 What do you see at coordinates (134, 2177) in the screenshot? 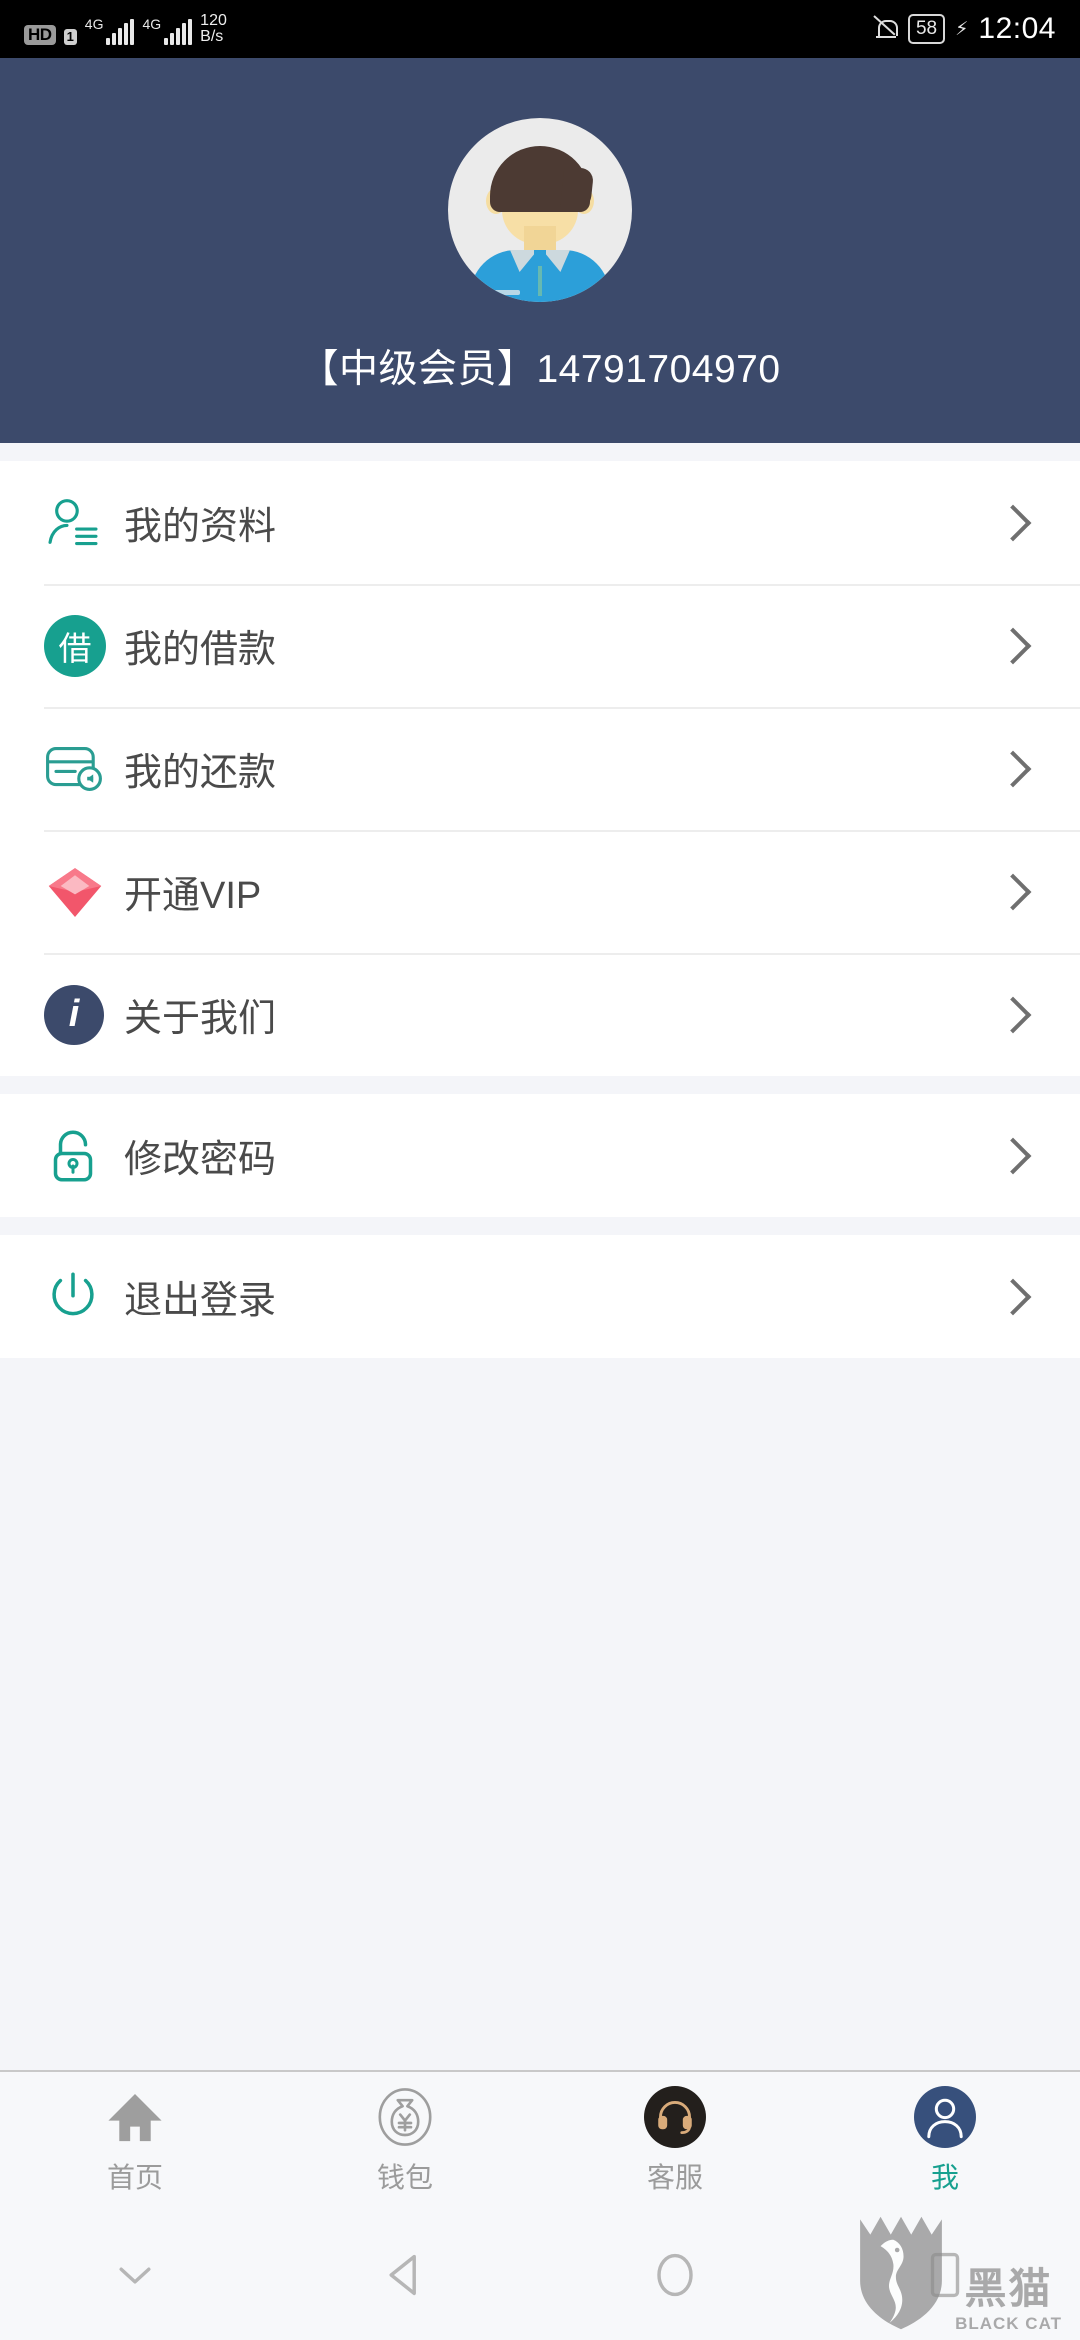
I see `tab-label: 首页` at bounding box center [134, 2177].